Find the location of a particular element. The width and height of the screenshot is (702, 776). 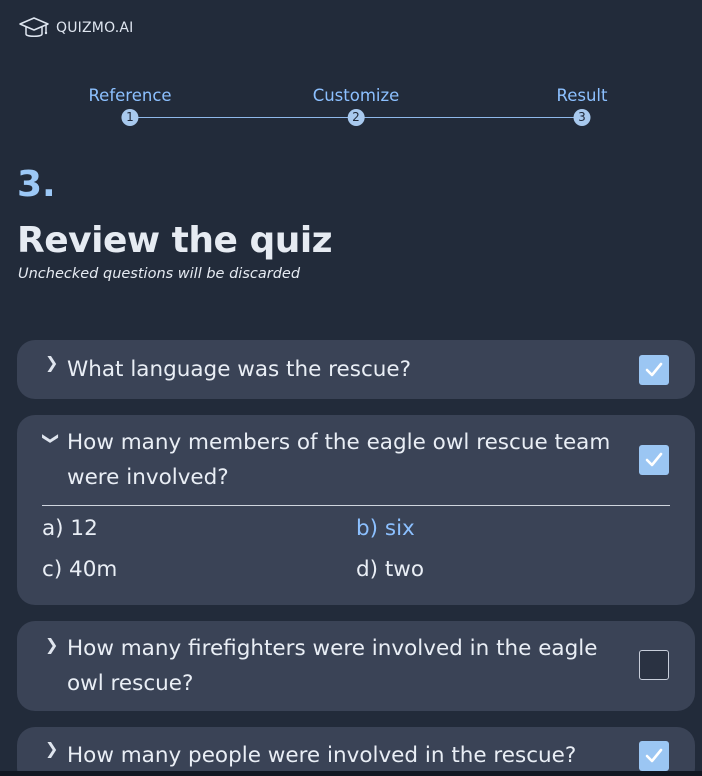

step-indicator: 3. is located at coordinates (36, 184).